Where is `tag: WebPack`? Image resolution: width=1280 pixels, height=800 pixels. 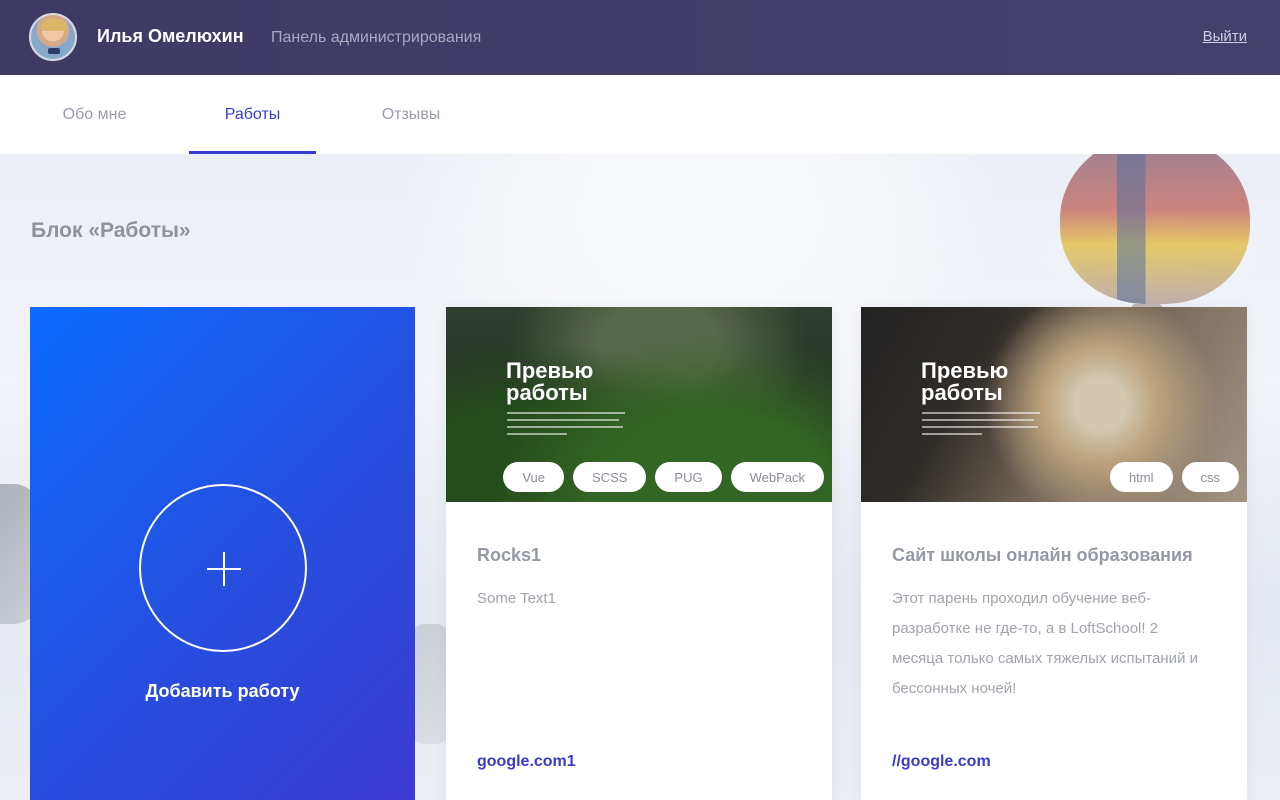 tag: WebPack is located at coordinates (777, 477).